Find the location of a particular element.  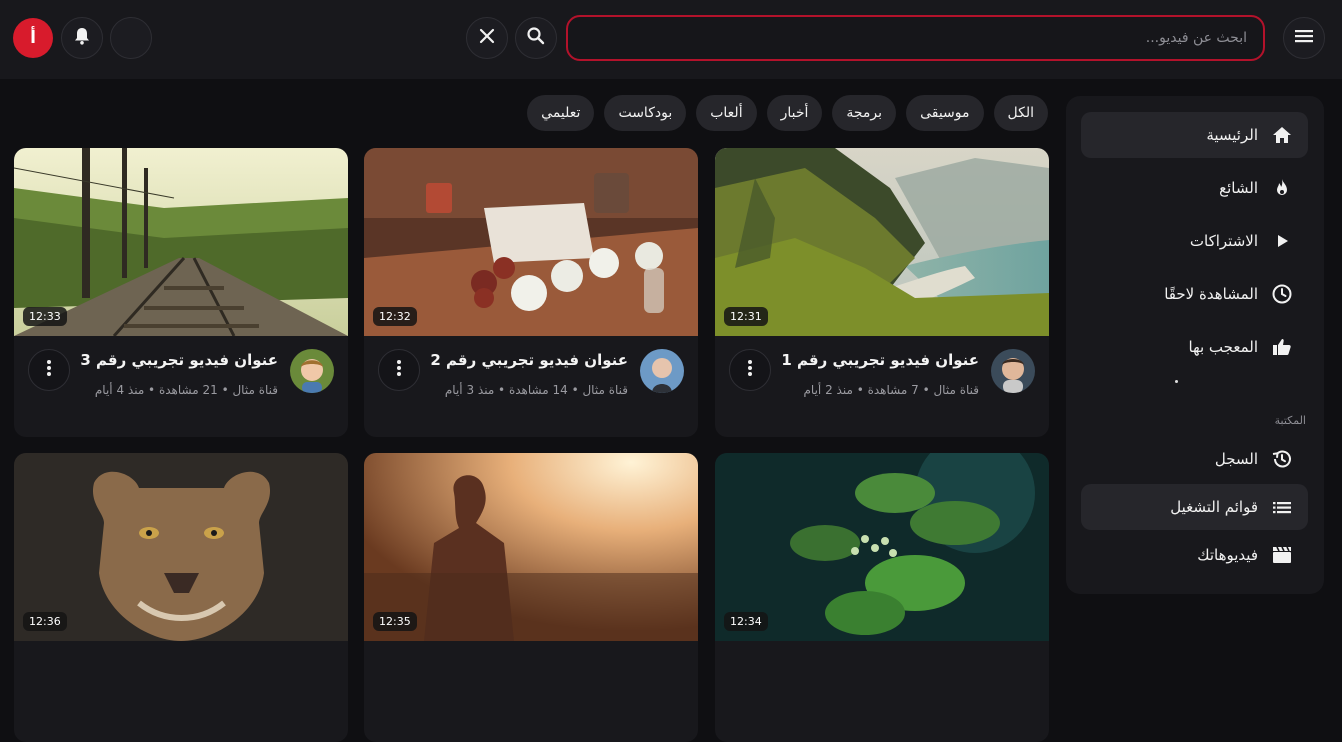

chip-educational: تعليمي is located at coordinates (561, 113).